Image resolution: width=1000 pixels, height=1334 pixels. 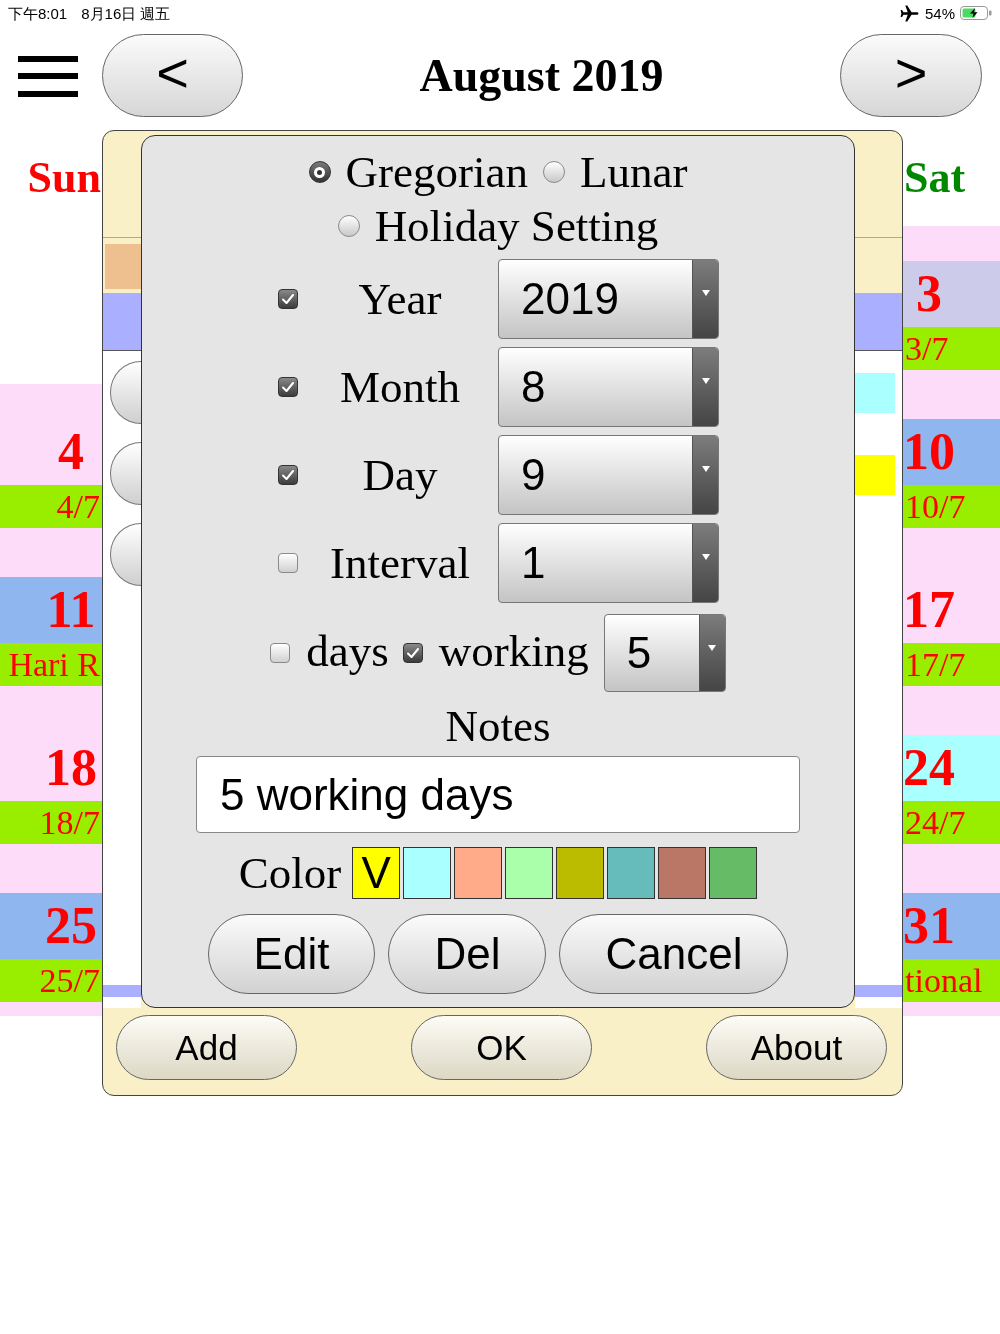 I want to click on radio-label: Lunar, so click(x=634, y=172).